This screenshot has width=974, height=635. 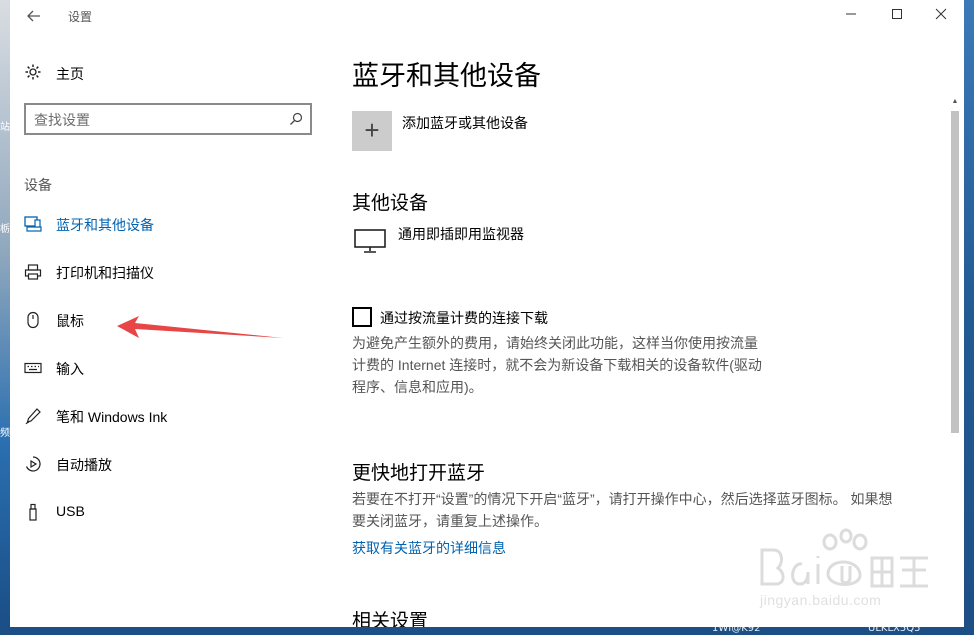 I want to click on desktop-icon-label: 频, so click(x=5, y=433).